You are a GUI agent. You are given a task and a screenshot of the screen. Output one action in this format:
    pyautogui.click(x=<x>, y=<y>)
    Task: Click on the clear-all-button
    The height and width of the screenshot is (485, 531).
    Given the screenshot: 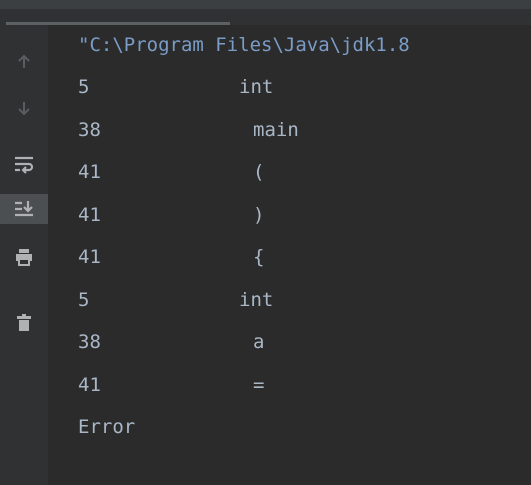 What is the action you would take?
    pyautogui.click(x=24, y=323)
    